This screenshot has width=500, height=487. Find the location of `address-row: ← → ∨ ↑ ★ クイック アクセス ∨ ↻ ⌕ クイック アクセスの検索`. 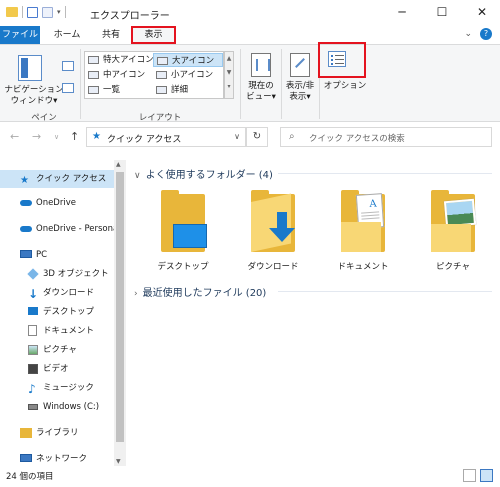

address-row: ← → ∨ ↑ ★ クイック アクセス ∨ ↻ ⌕ クイック アクセスの検索 is located at coordinates (250, 137).